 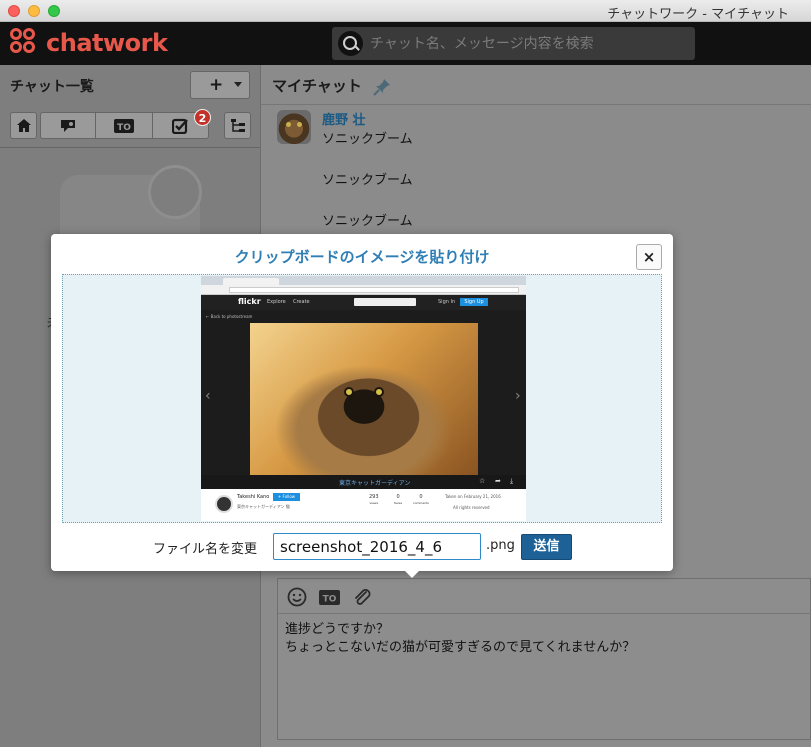 I want to click on filter-to-button: TO, so click(x=124, y=125).